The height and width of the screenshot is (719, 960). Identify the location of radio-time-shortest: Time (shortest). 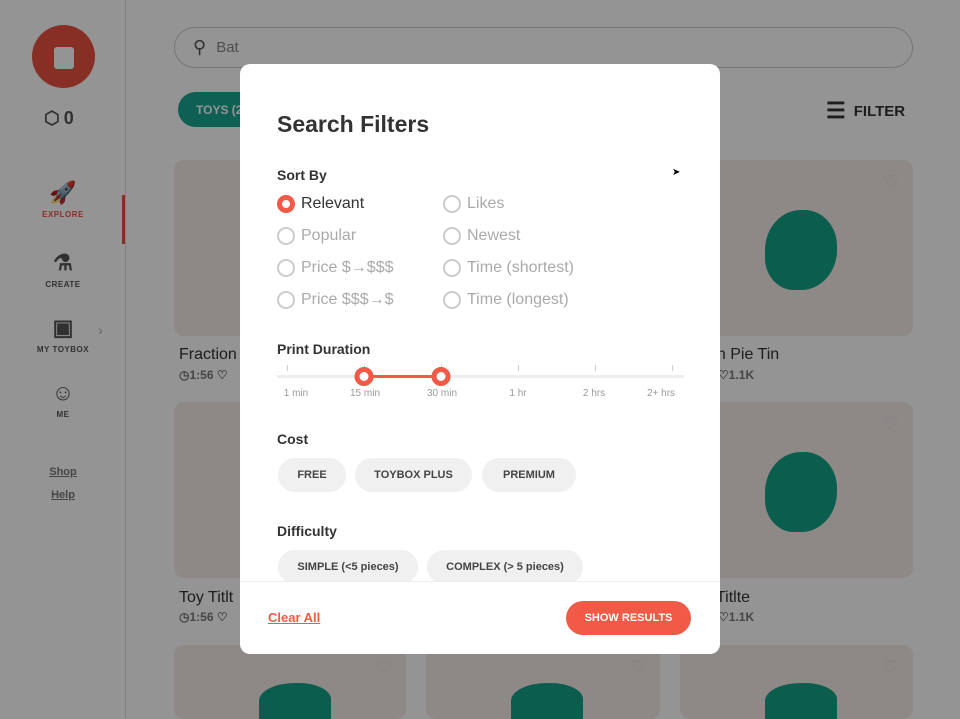
(508, 268).